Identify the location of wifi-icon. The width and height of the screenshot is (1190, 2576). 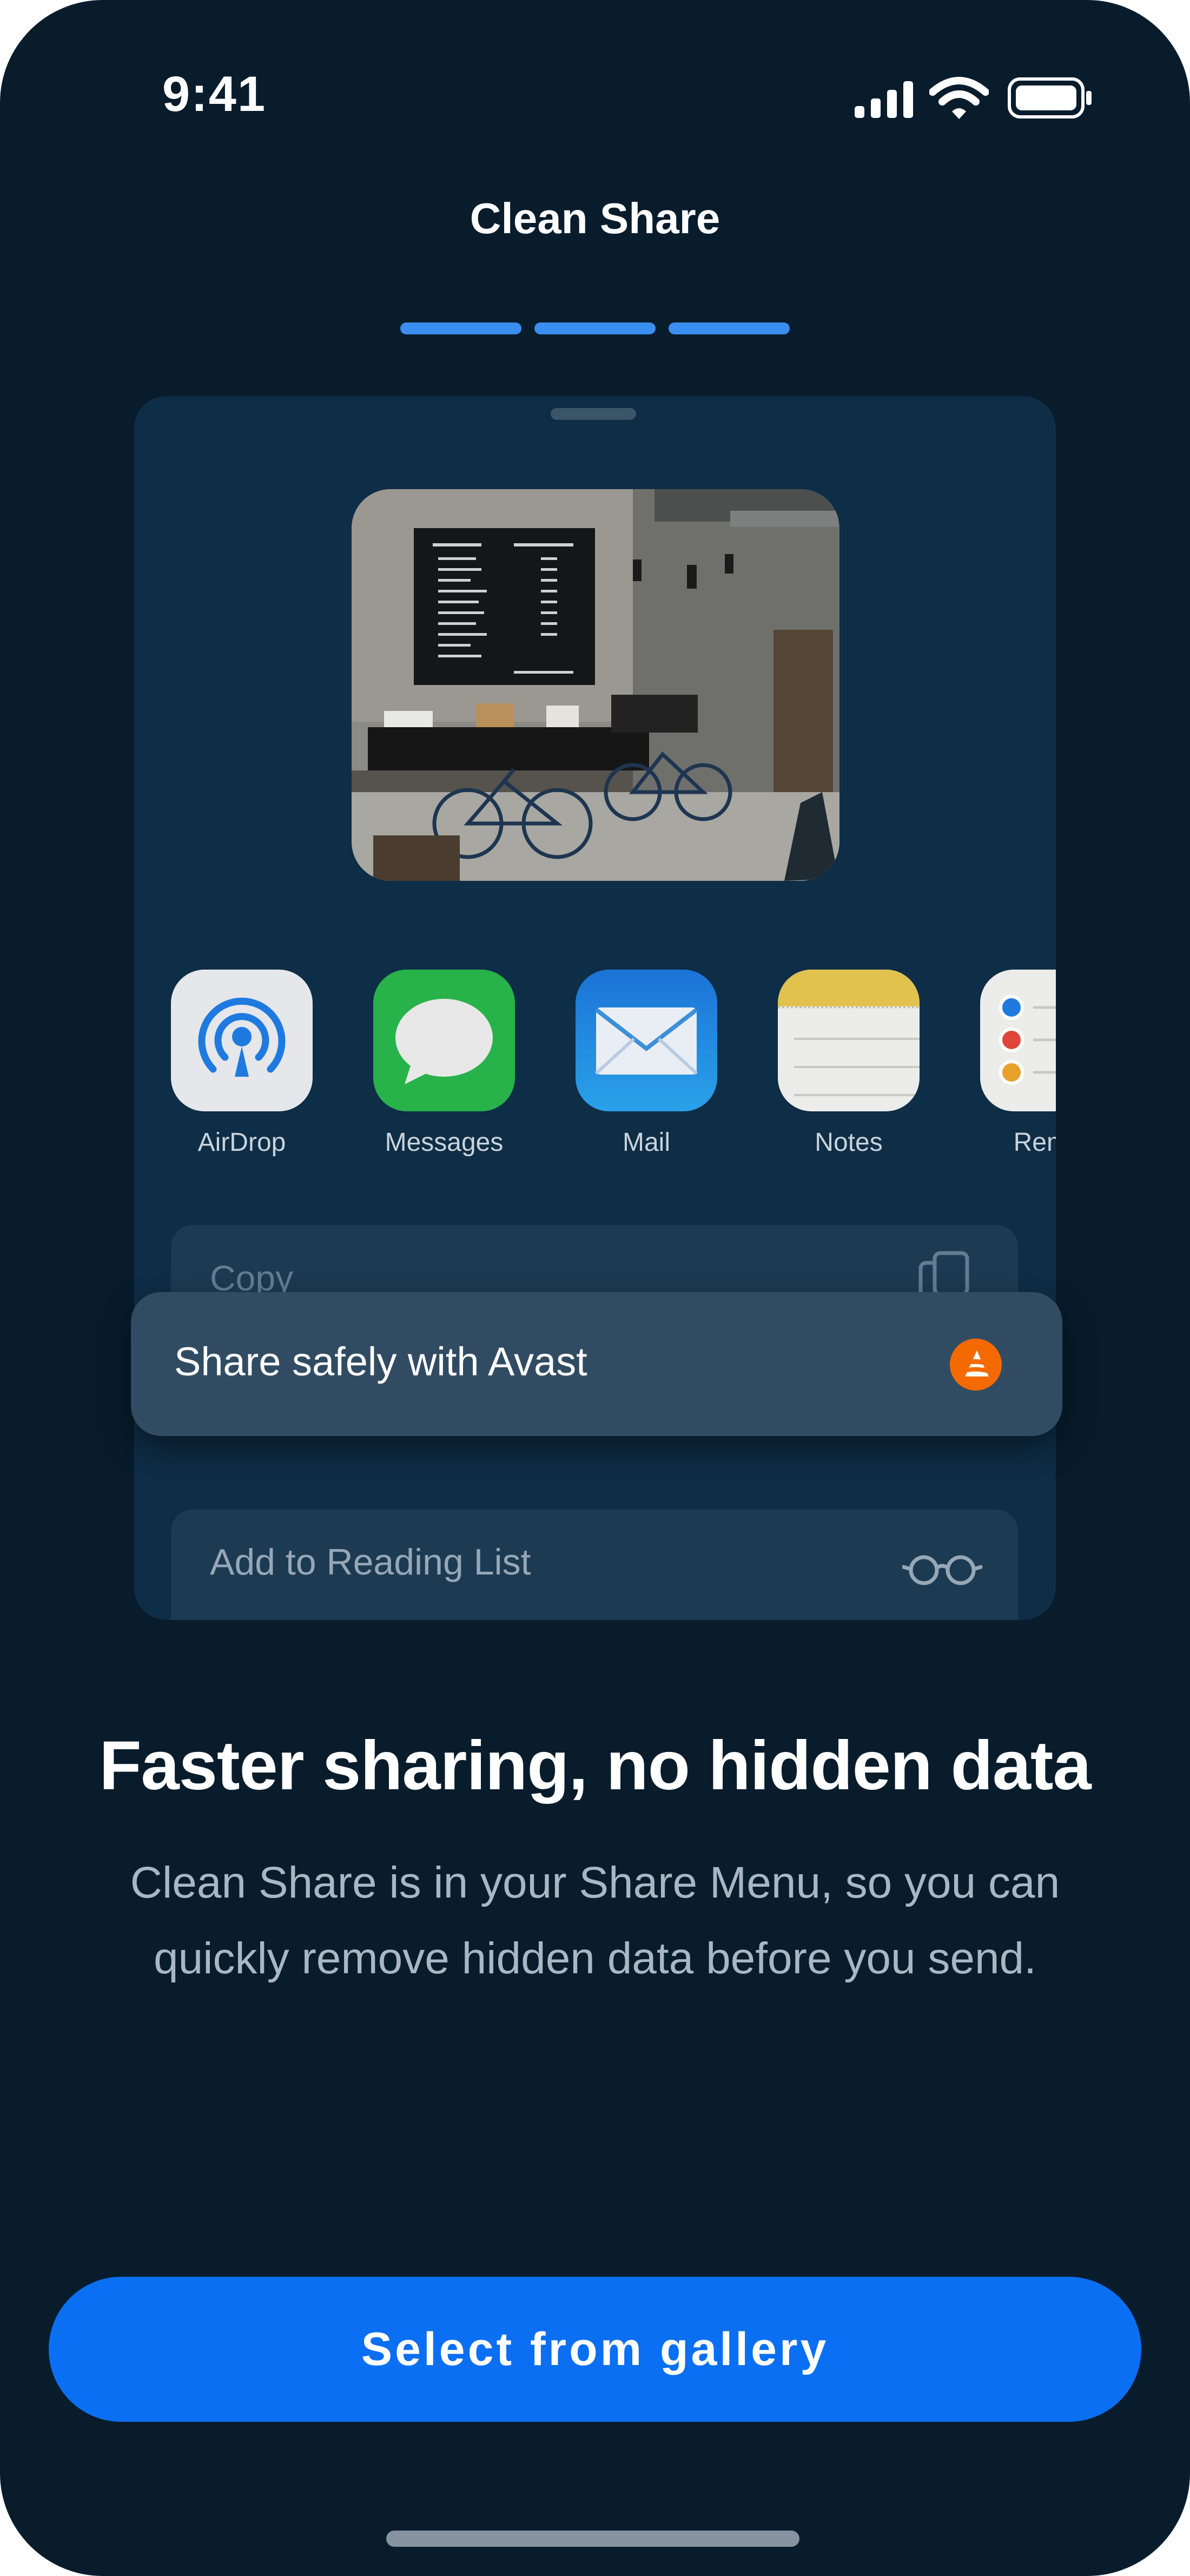
(959, 98).